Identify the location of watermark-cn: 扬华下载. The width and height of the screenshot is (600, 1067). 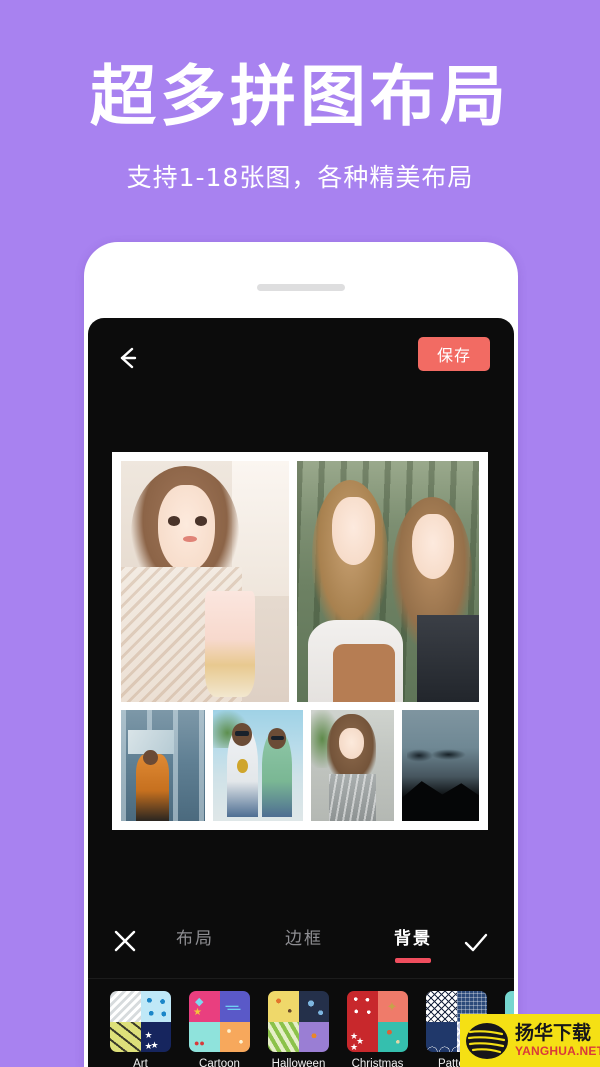
(553, 1033).